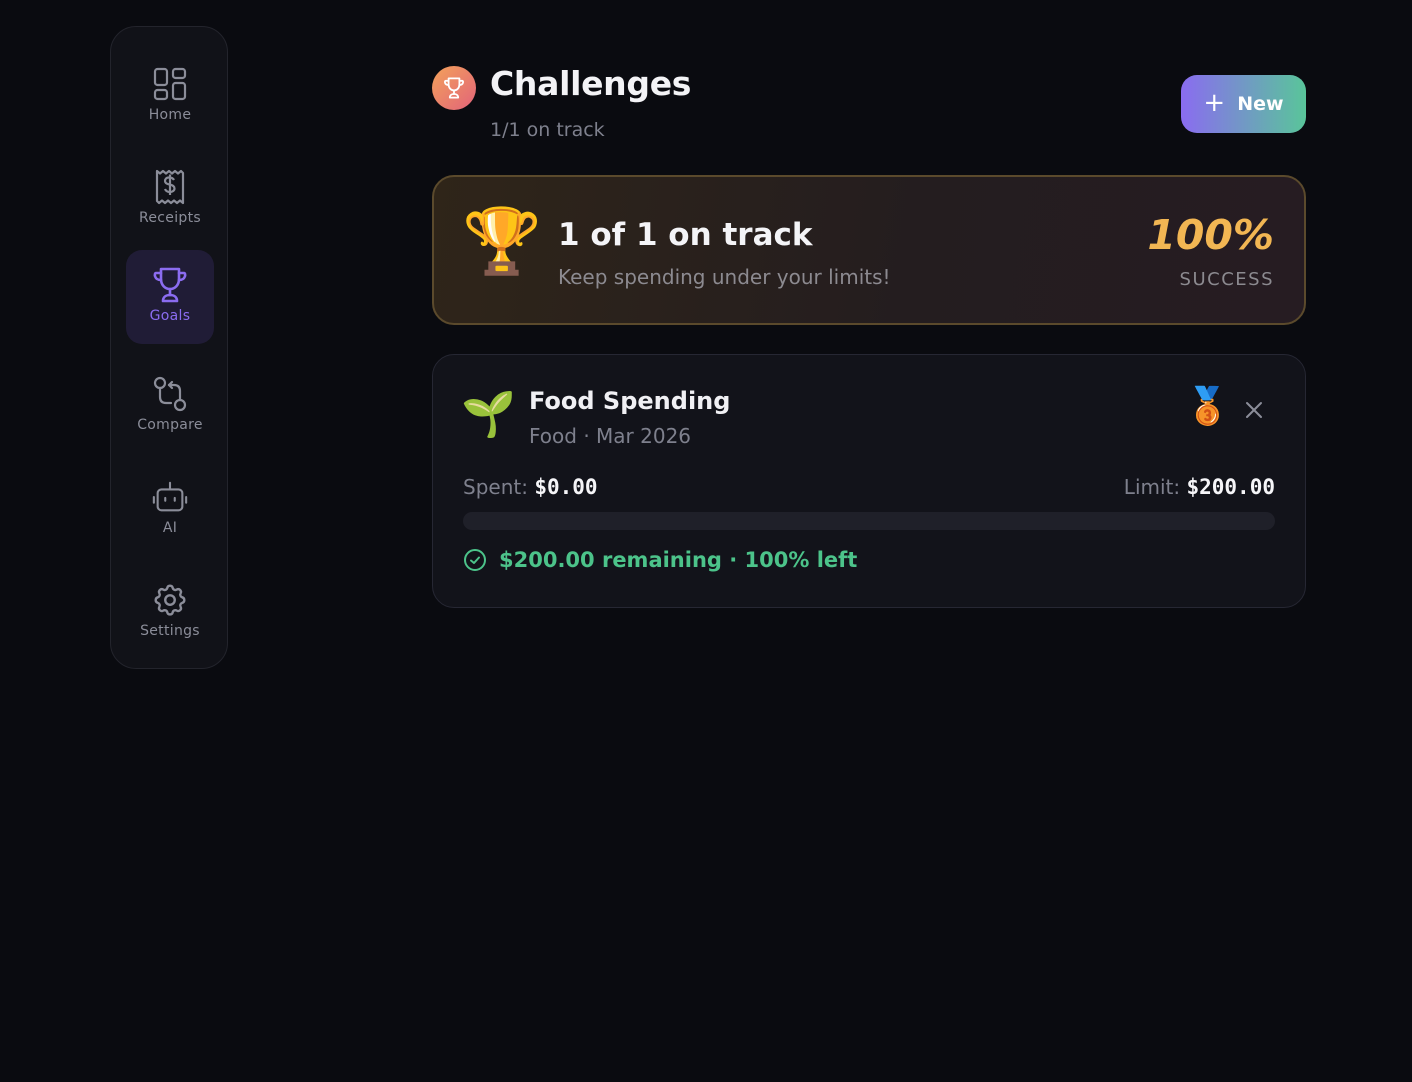  Describe the element at coordinates (869, 521) in the screenshot. I see `spending-progress-bar` at that location.